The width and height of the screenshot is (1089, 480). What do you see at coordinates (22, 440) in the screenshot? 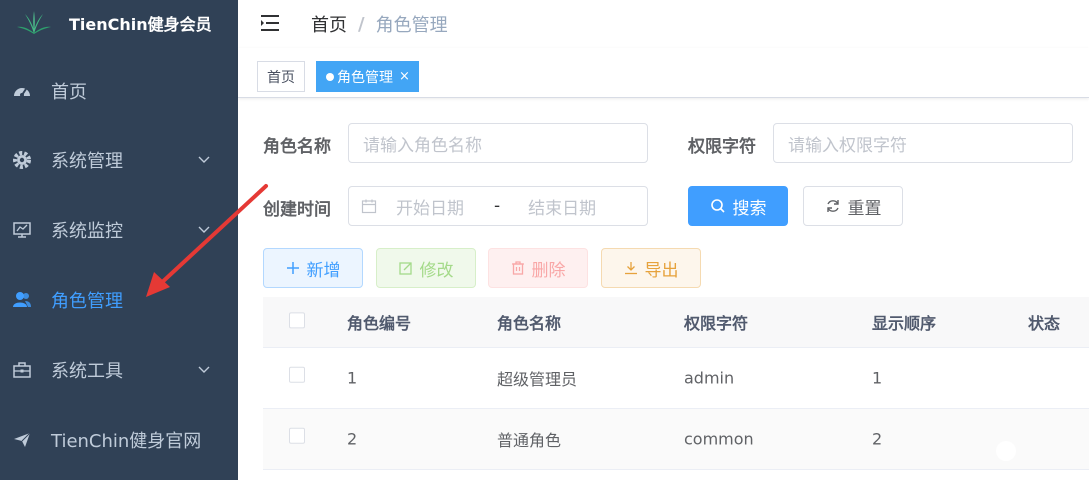
I see `send-icon` at bounding box center [22, 440].